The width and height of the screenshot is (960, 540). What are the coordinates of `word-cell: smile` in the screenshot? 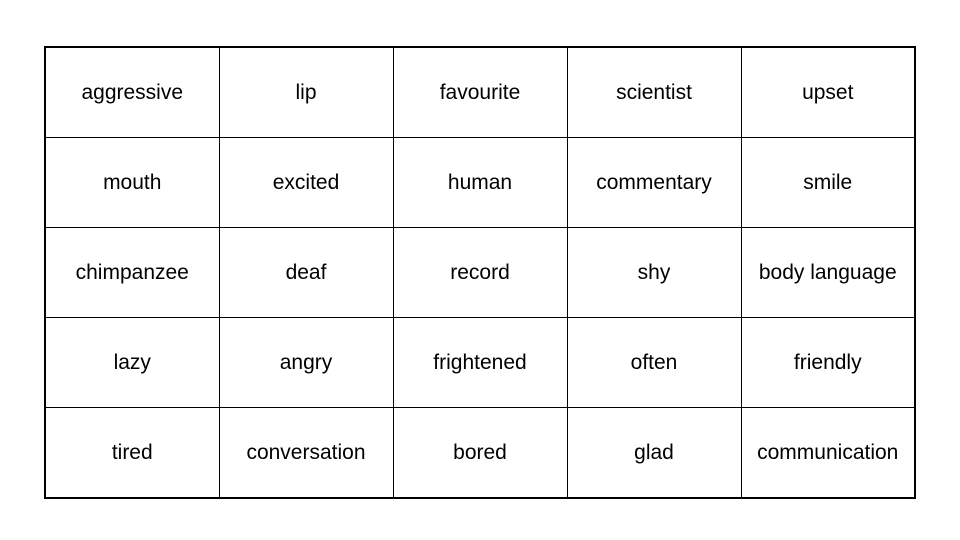 It's located at (828, 182).